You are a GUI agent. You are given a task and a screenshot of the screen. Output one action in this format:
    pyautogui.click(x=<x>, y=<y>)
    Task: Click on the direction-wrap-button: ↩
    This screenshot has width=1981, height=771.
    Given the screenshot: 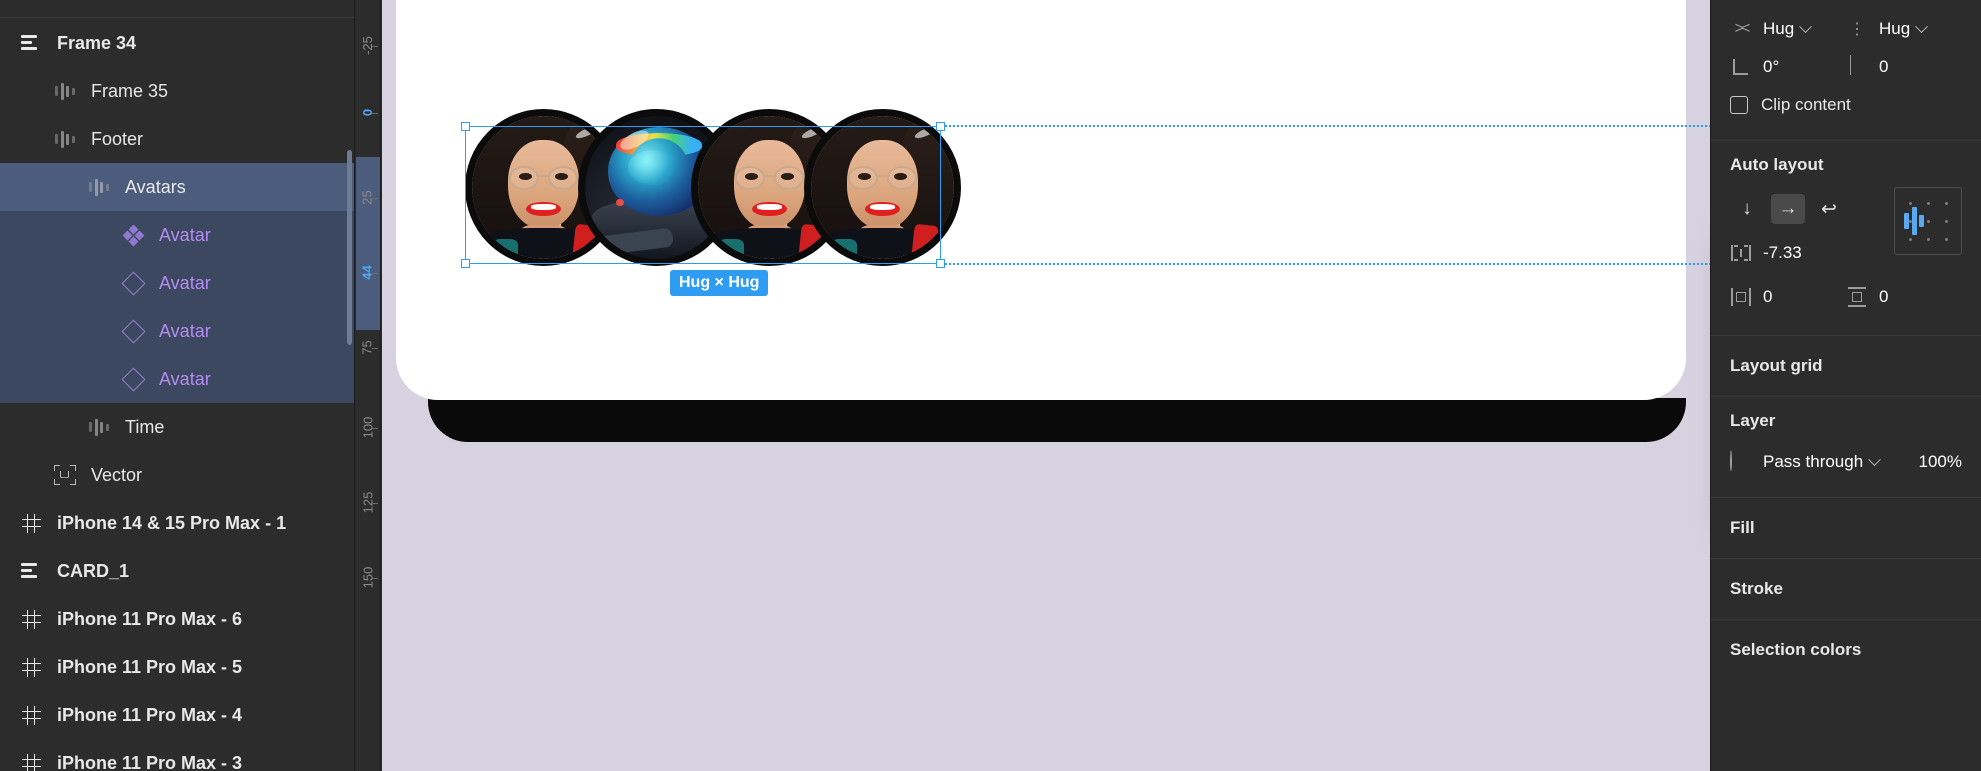 What is the action you would take?
    pyautogui.click(x=1829, y=209)
    